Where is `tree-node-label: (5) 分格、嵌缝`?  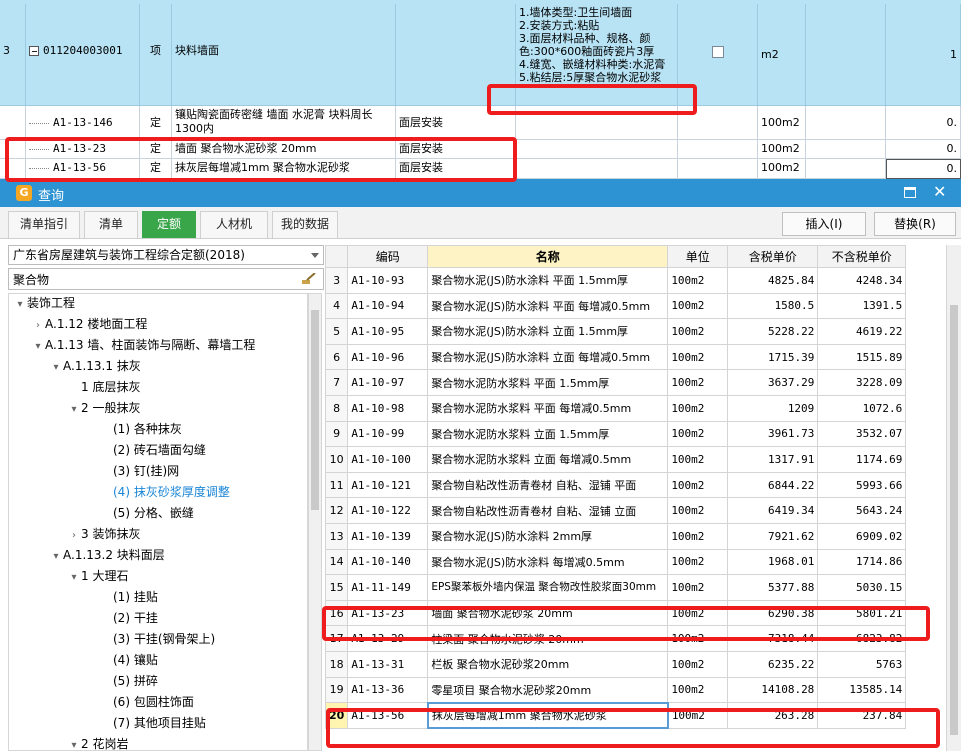
tree-node-label: (5) 分格、嵌缝 is located at coordinates (153, 513).